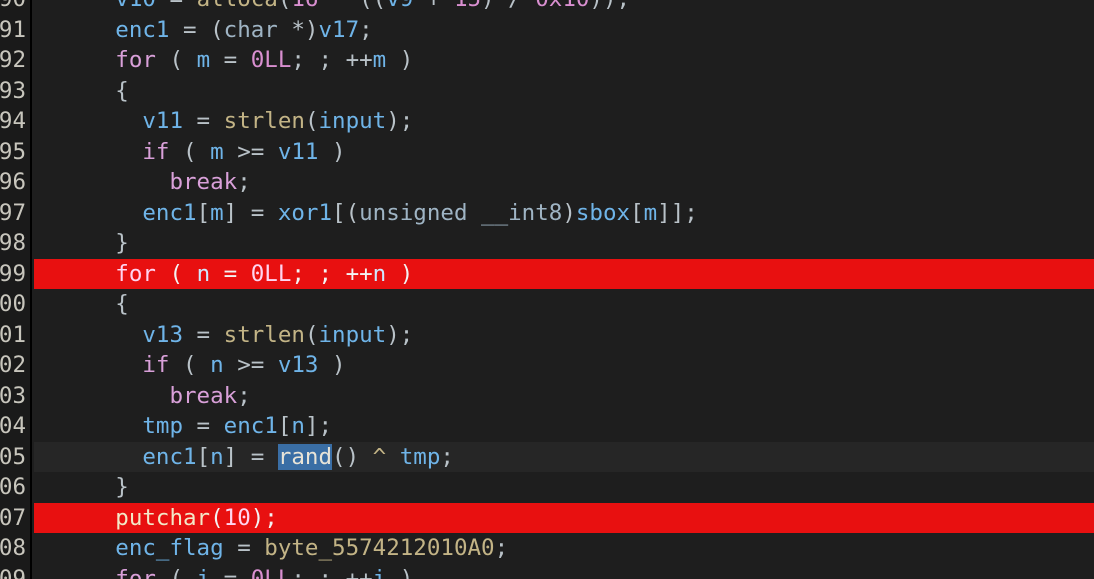  What do you see at coordinates (564, 7) in the screenshot?
I see `code-line-text: v10 = alloca(16 * ((v9 + 15) / 0x10));` at bounding box center [564, 7].